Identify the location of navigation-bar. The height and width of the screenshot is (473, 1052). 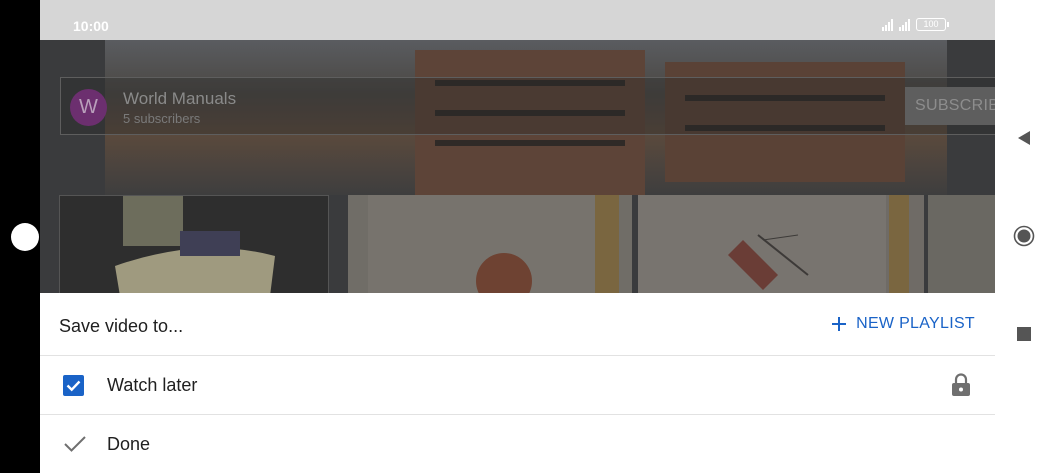
(1023, 236).